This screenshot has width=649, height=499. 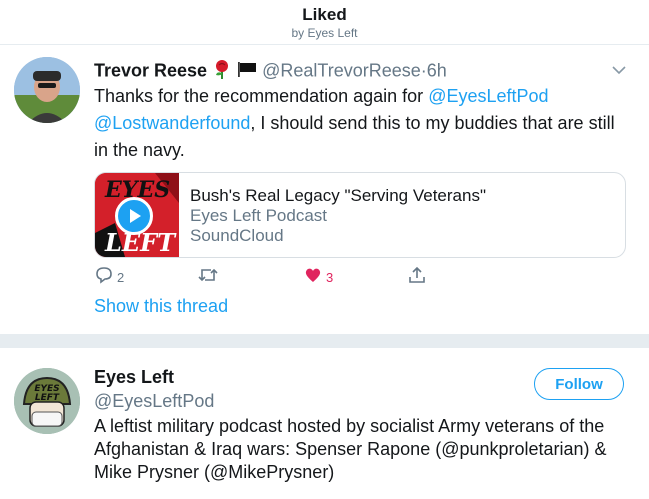 I want to click on profile-avatar: EYES LEFT, so click(x=47, y=401).